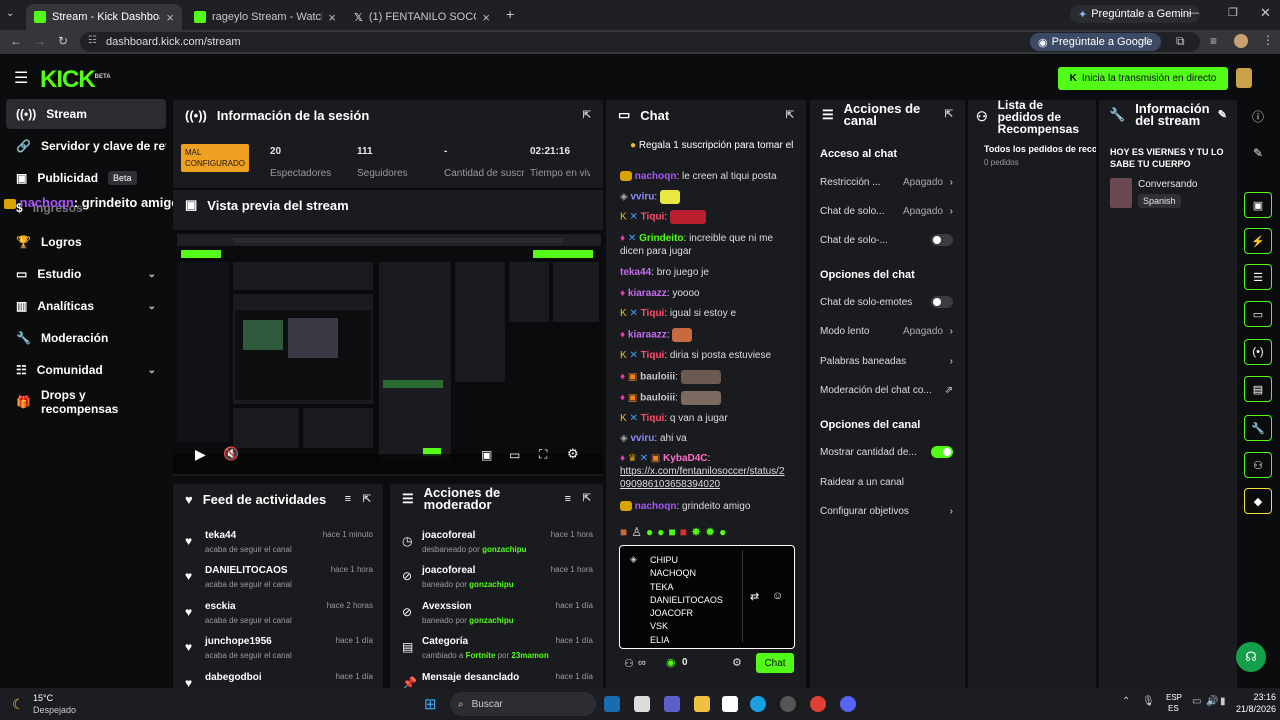  I want to click on google-lens-button: ◉ Pregúntale a Google, so click(1095, 42).